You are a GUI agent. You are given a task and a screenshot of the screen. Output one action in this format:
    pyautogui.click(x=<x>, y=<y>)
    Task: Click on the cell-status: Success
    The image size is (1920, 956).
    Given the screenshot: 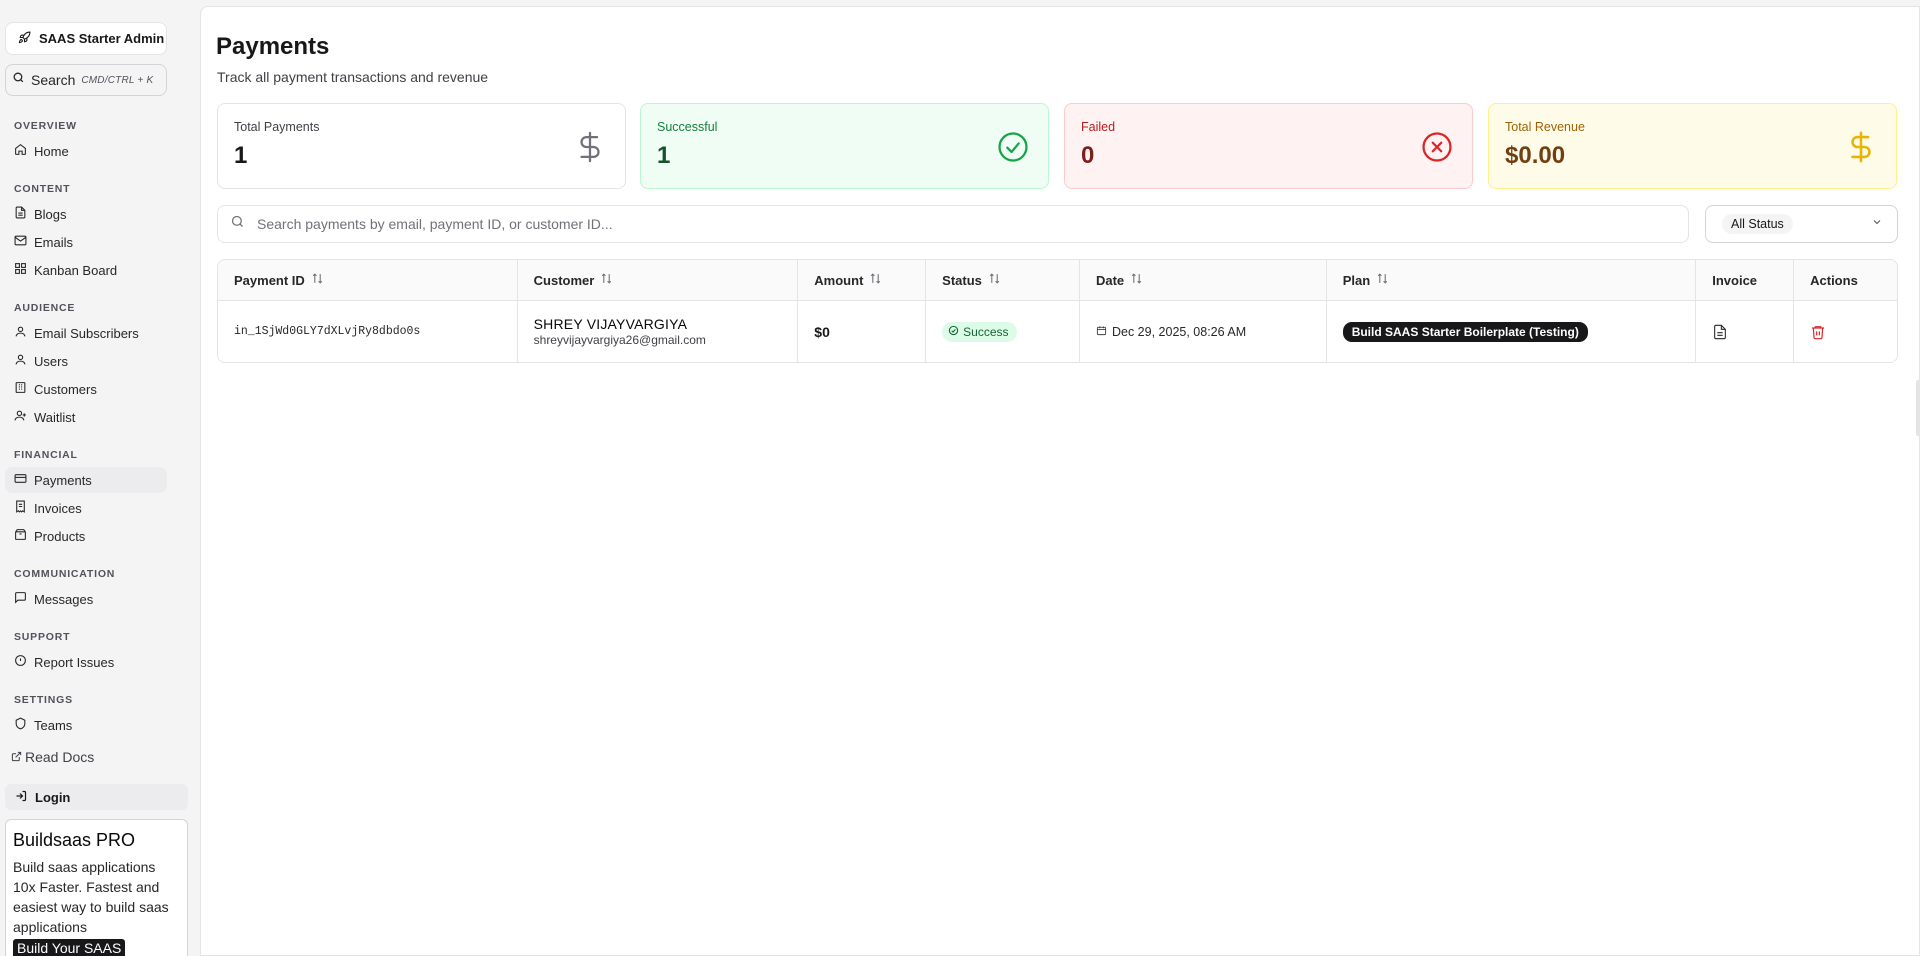 What is the action you would take?
    pyautogui.click(x=1003, y=331)
    